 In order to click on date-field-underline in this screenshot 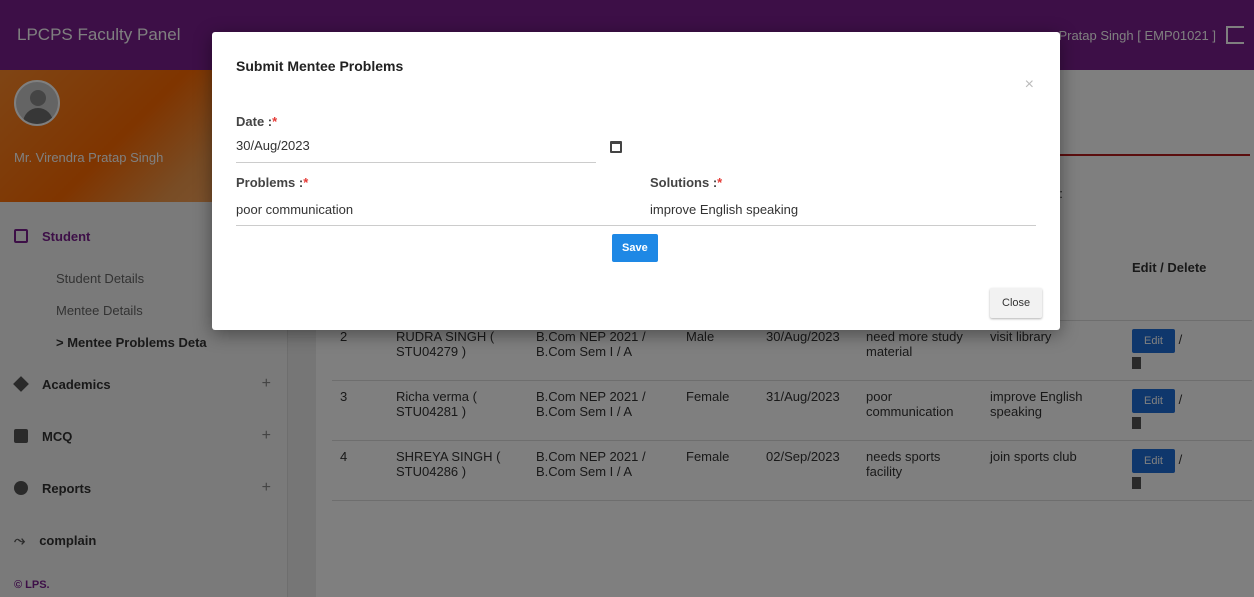, I will do `click(416, 162)`.